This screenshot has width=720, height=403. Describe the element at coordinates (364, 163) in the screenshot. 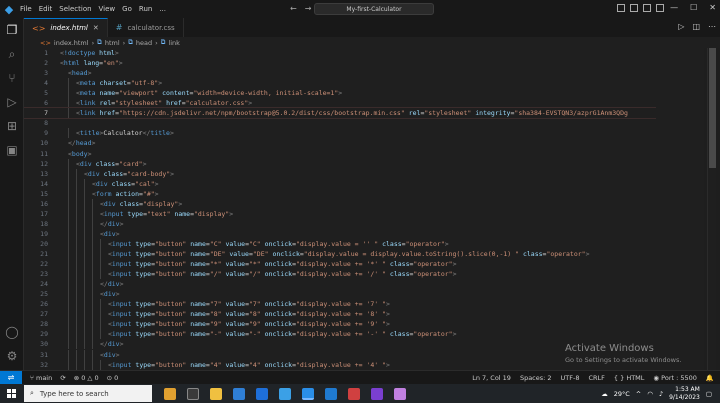

I see `code-line: 12 <div class="card">` at that location.